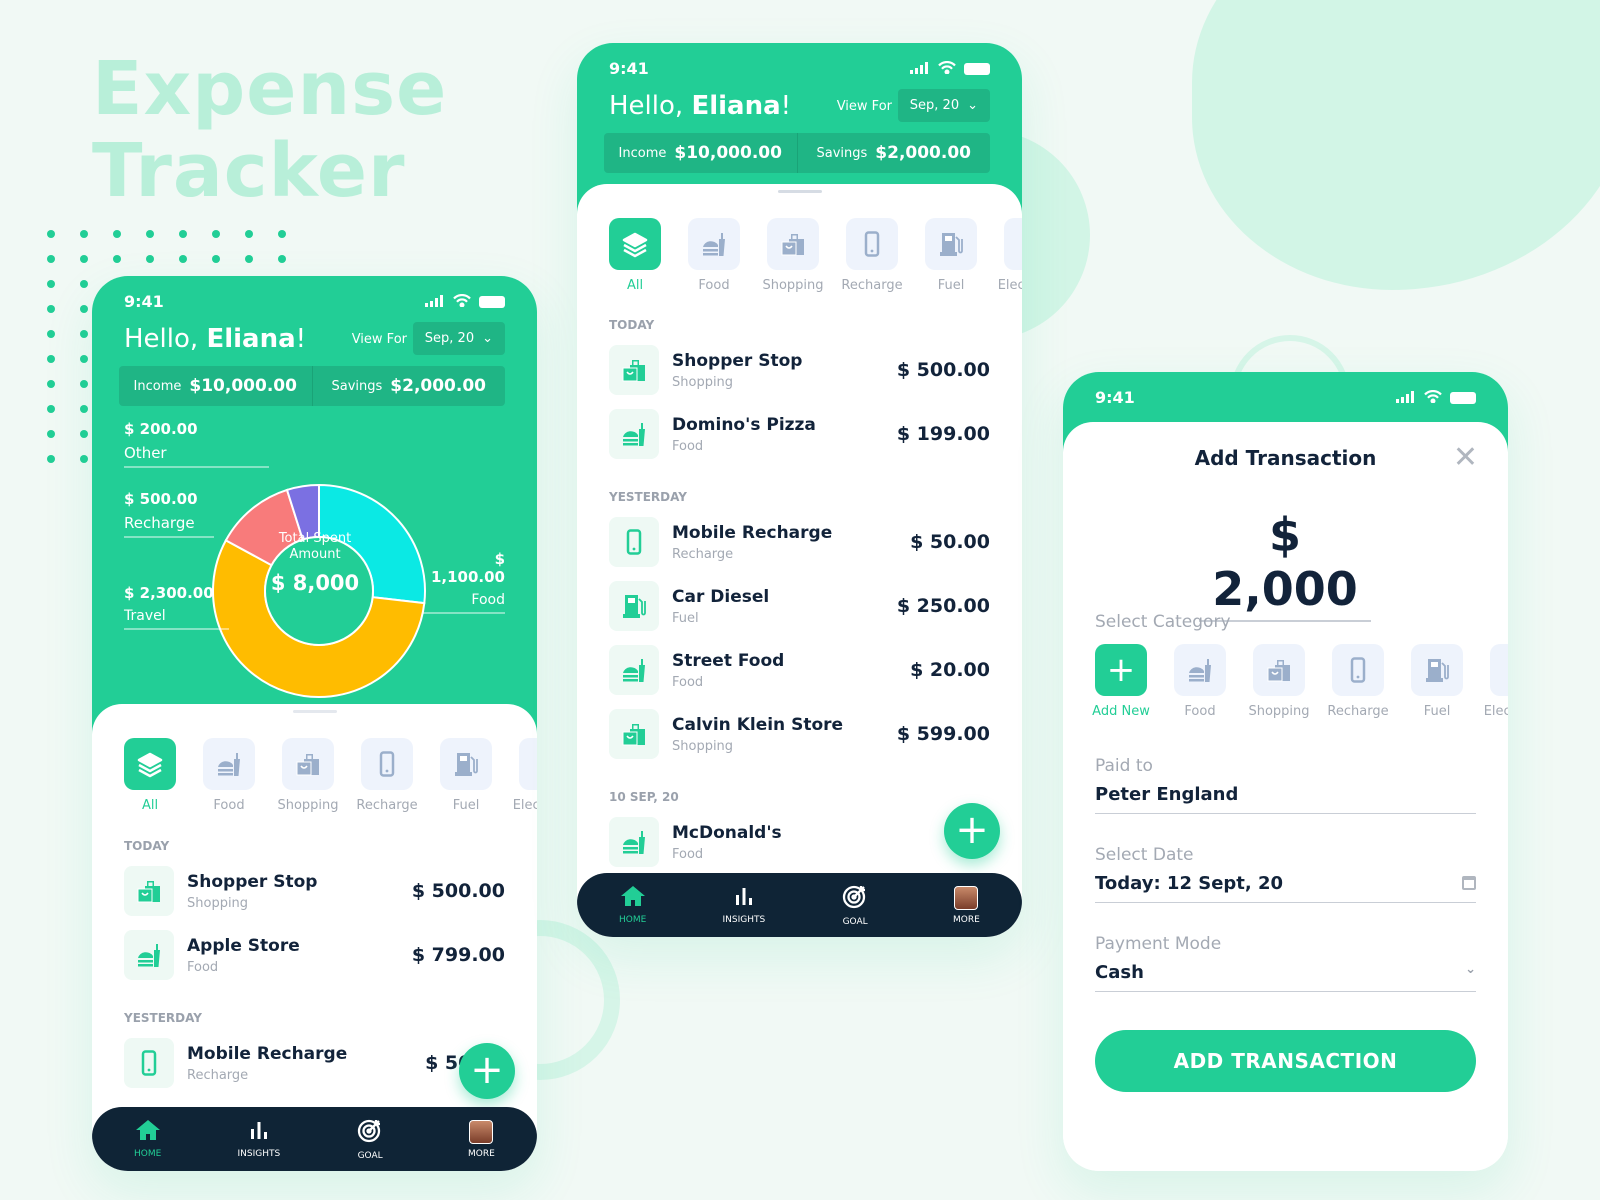  I want to click on transaction-row: Apple Store Food $ 799.00, so click(314, 955).